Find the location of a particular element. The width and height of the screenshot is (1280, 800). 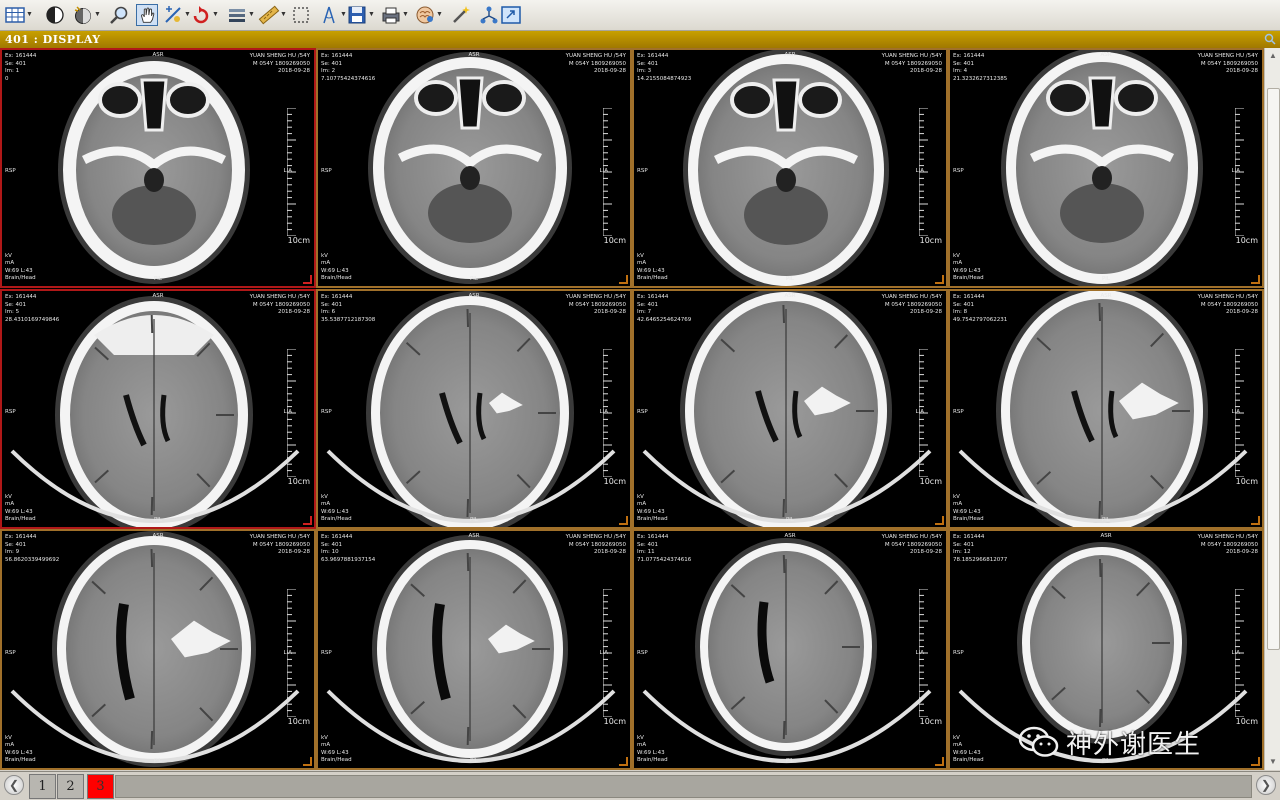

pan-hand-icon is located at coordinates (147, 15).